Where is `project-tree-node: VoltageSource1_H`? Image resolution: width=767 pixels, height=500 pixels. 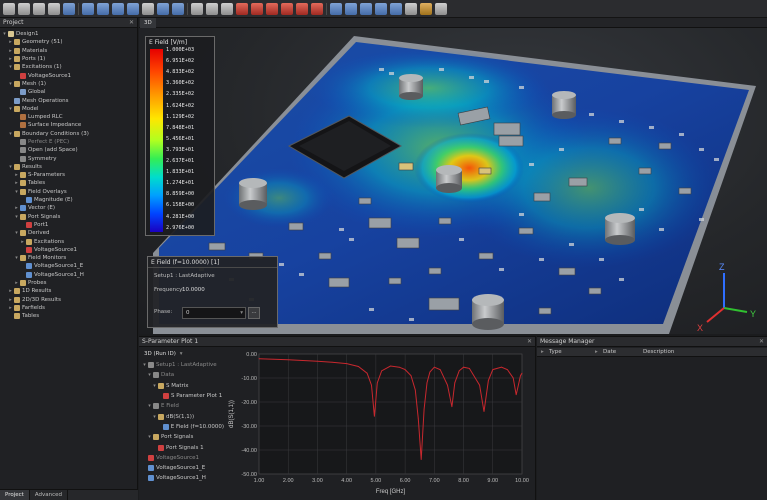
project-tree-node: VoltageSource1_H is located at coordinates (69, 275).